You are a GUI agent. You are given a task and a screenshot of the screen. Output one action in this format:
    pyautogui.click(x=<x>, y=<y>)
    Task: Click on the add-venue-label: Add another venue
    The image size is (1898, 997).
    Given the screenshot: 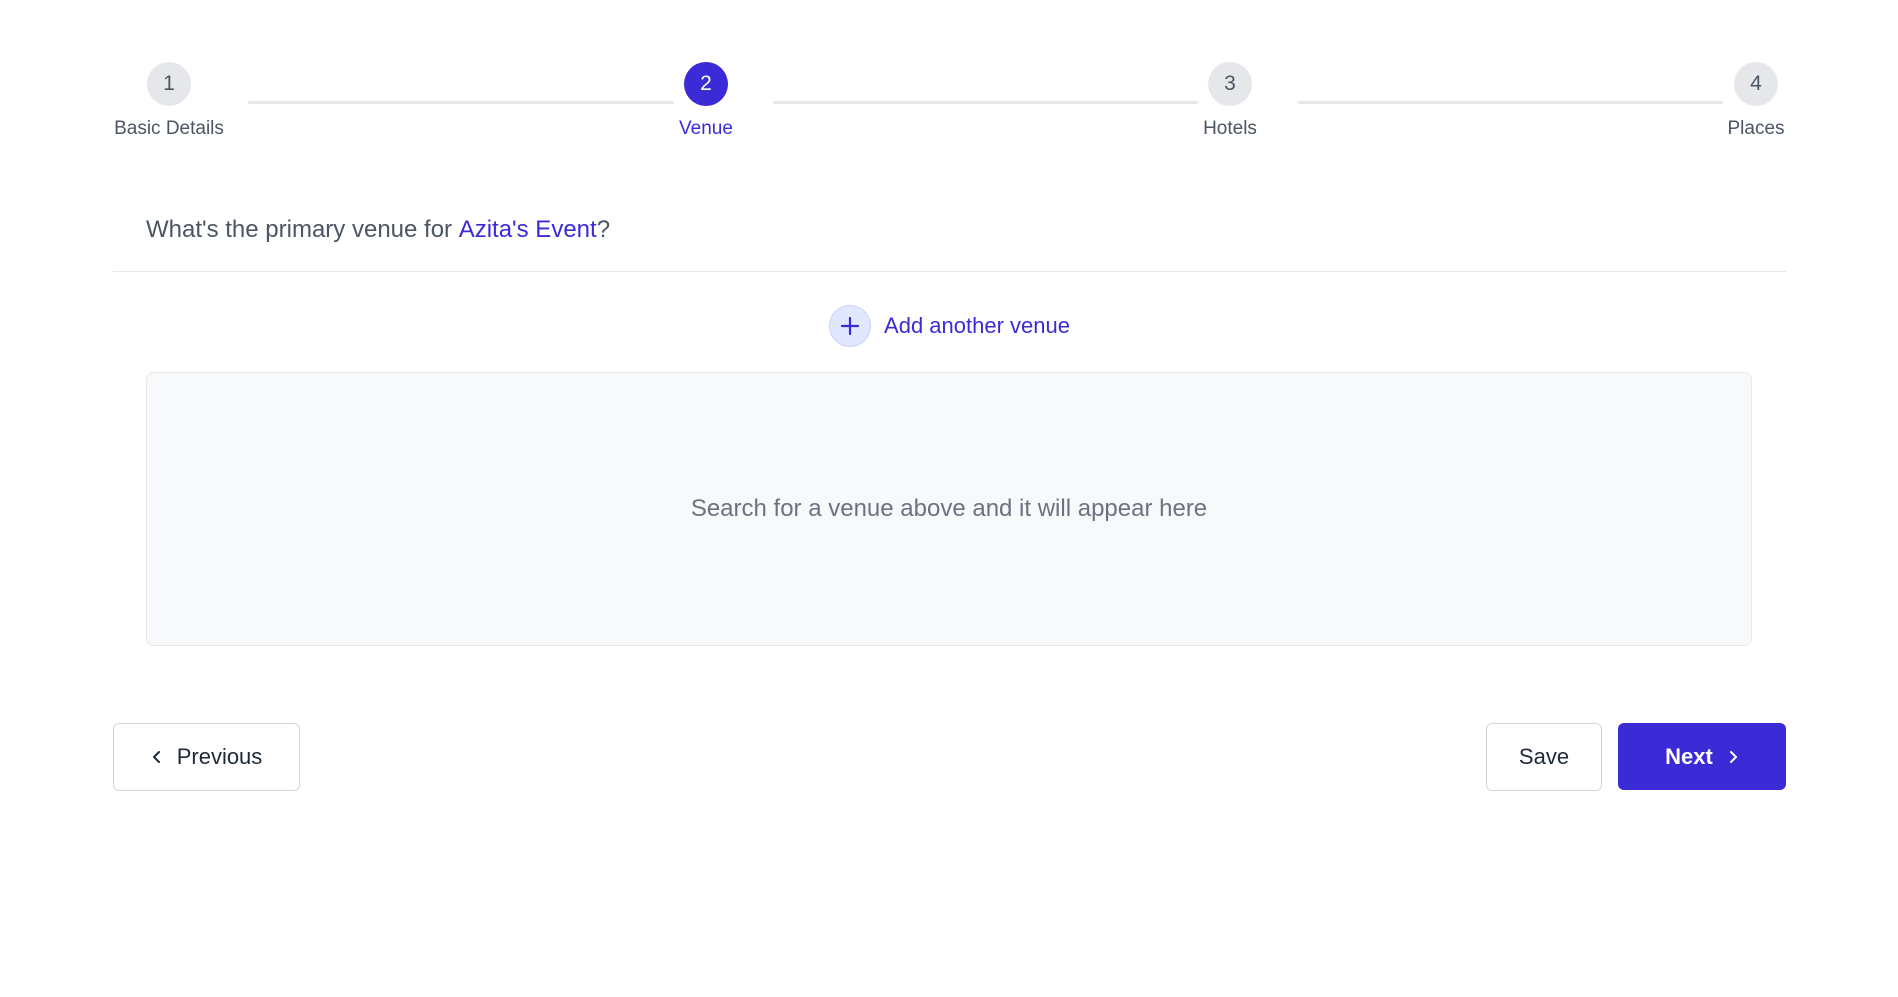 What is the action you would take?
    pyautogui.click(x=977, y=326)
    